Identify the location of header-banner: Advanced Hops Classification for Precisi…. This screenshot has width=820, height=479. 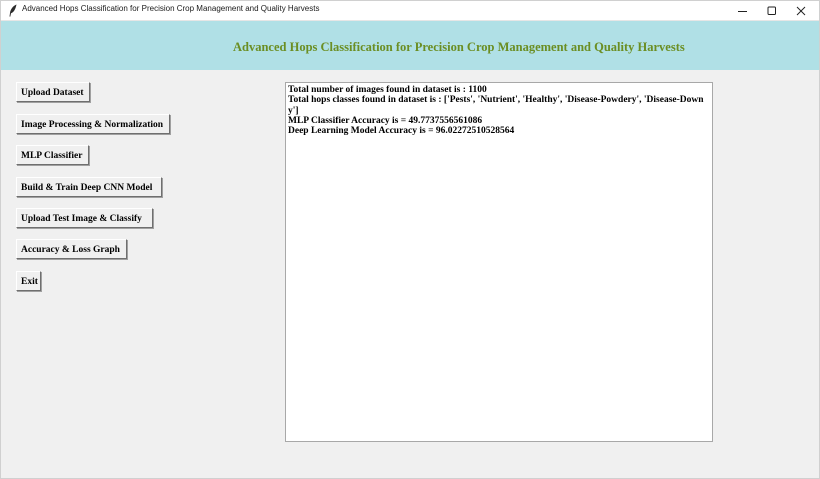
(410, 45).